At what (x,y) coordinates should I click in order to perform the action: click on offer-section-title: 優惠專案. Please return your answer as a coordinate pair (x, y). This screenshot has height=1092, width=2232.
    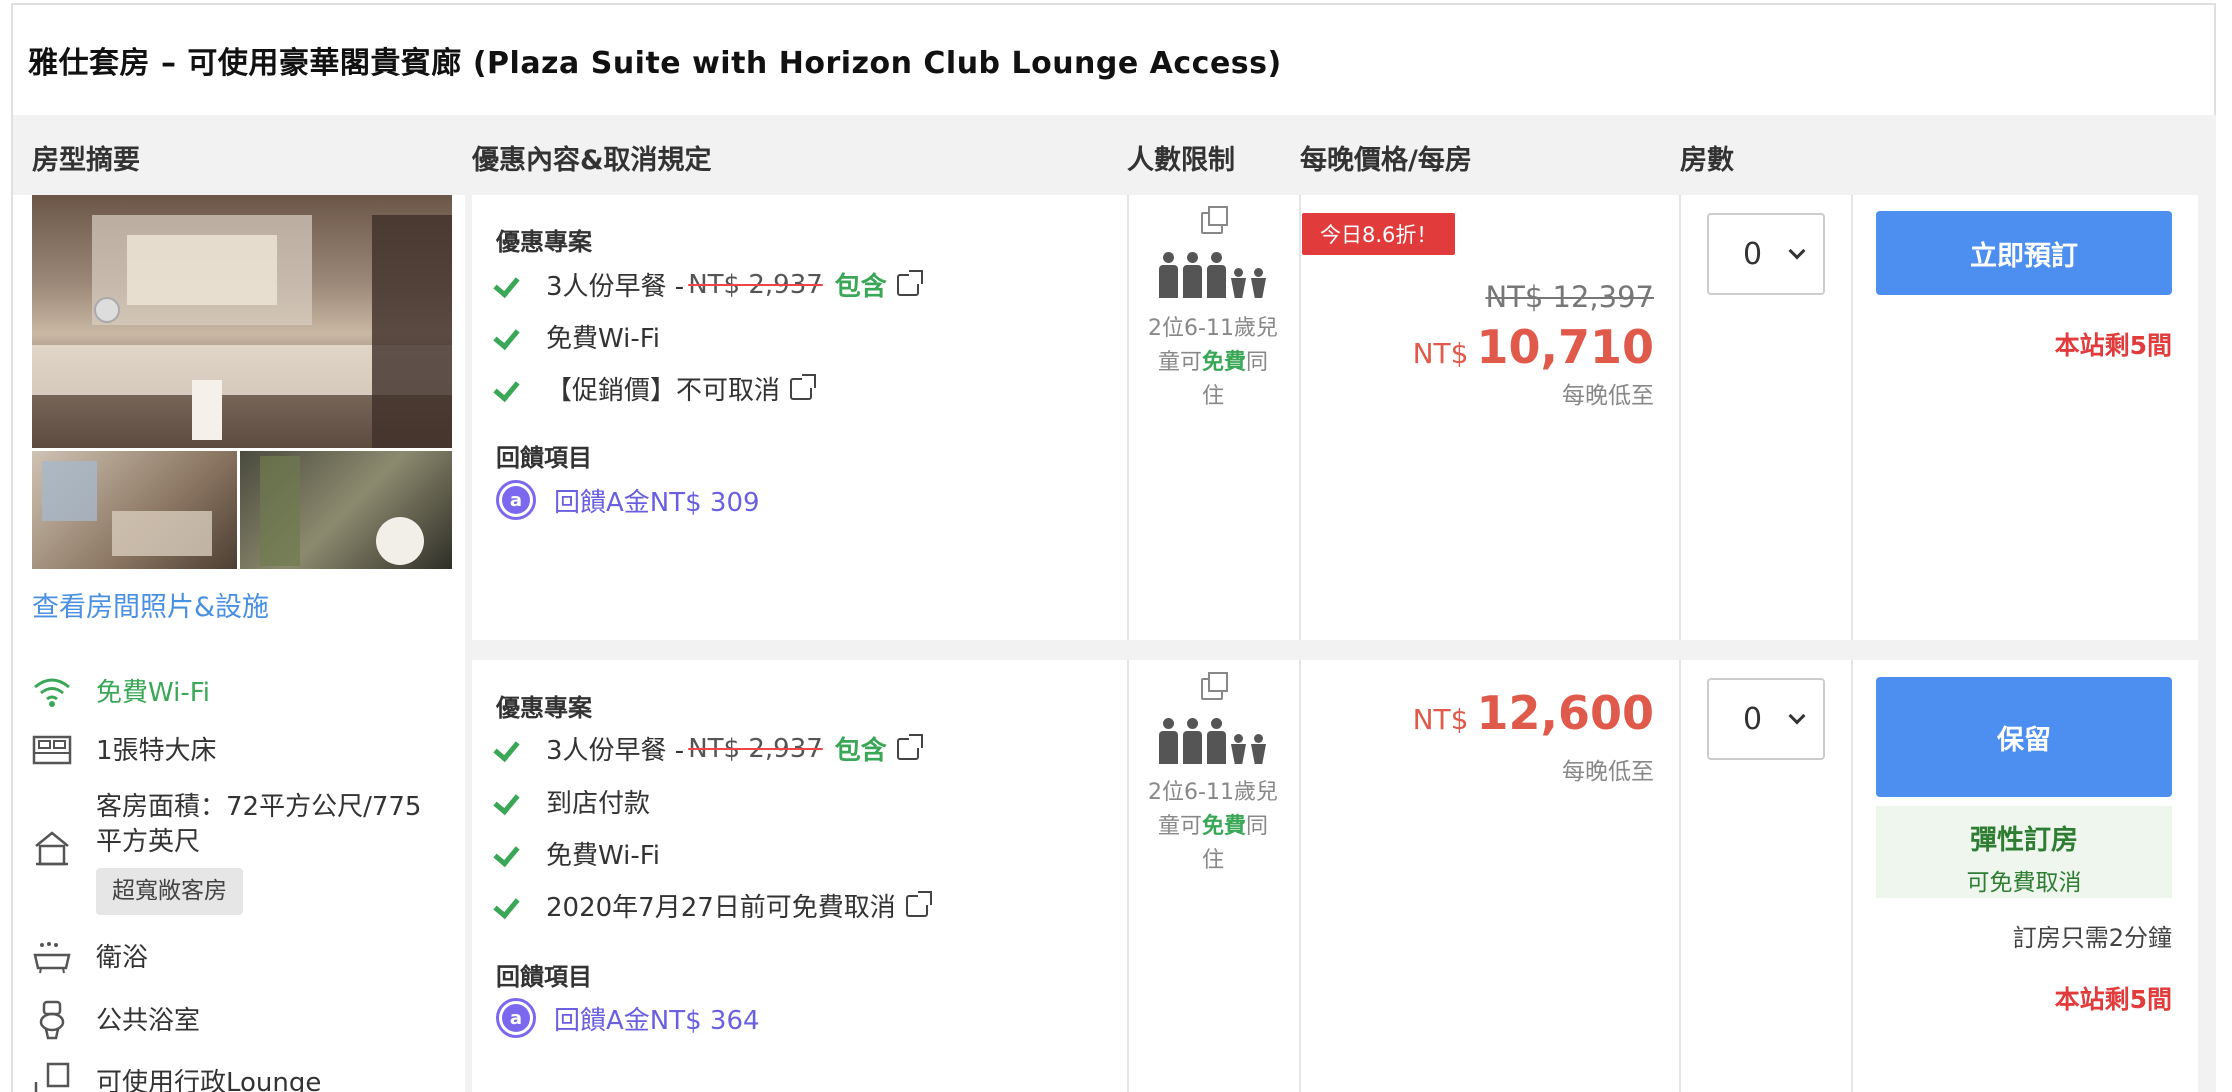
    Looking at the image, I should click on (544, 708).